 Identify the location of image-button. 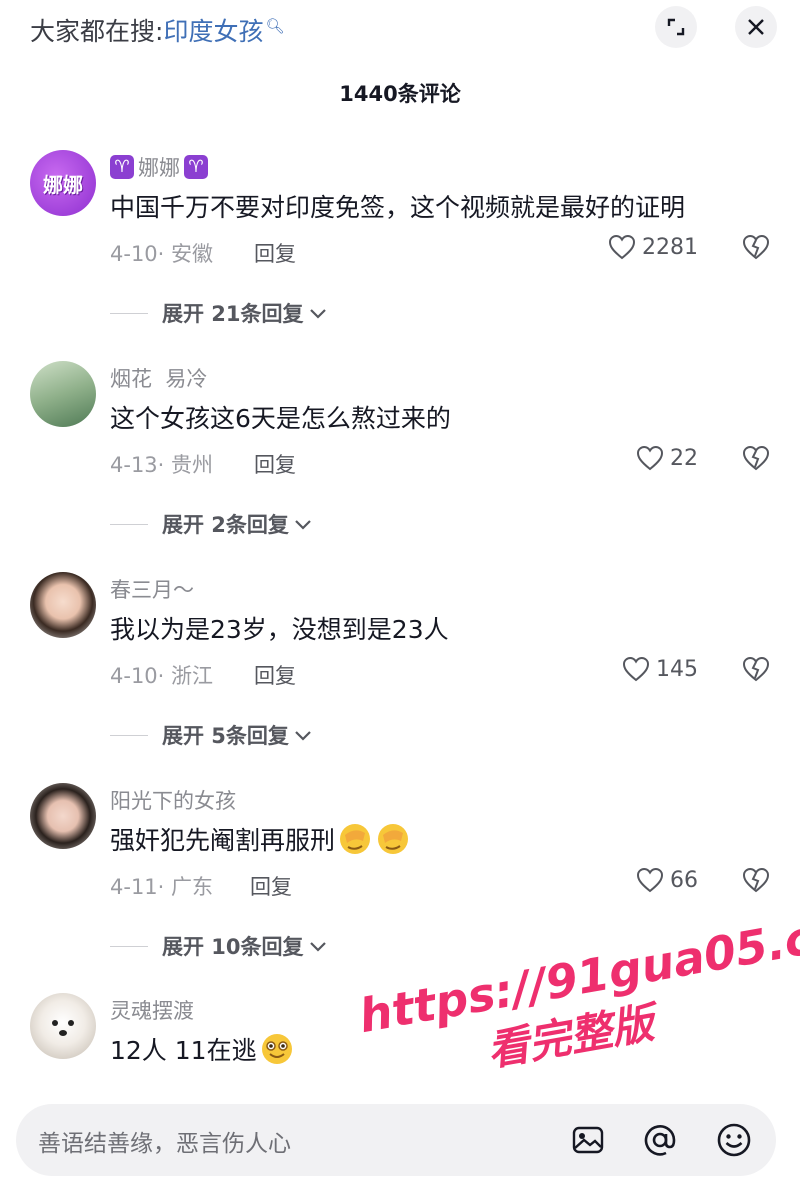
(588, 1140).